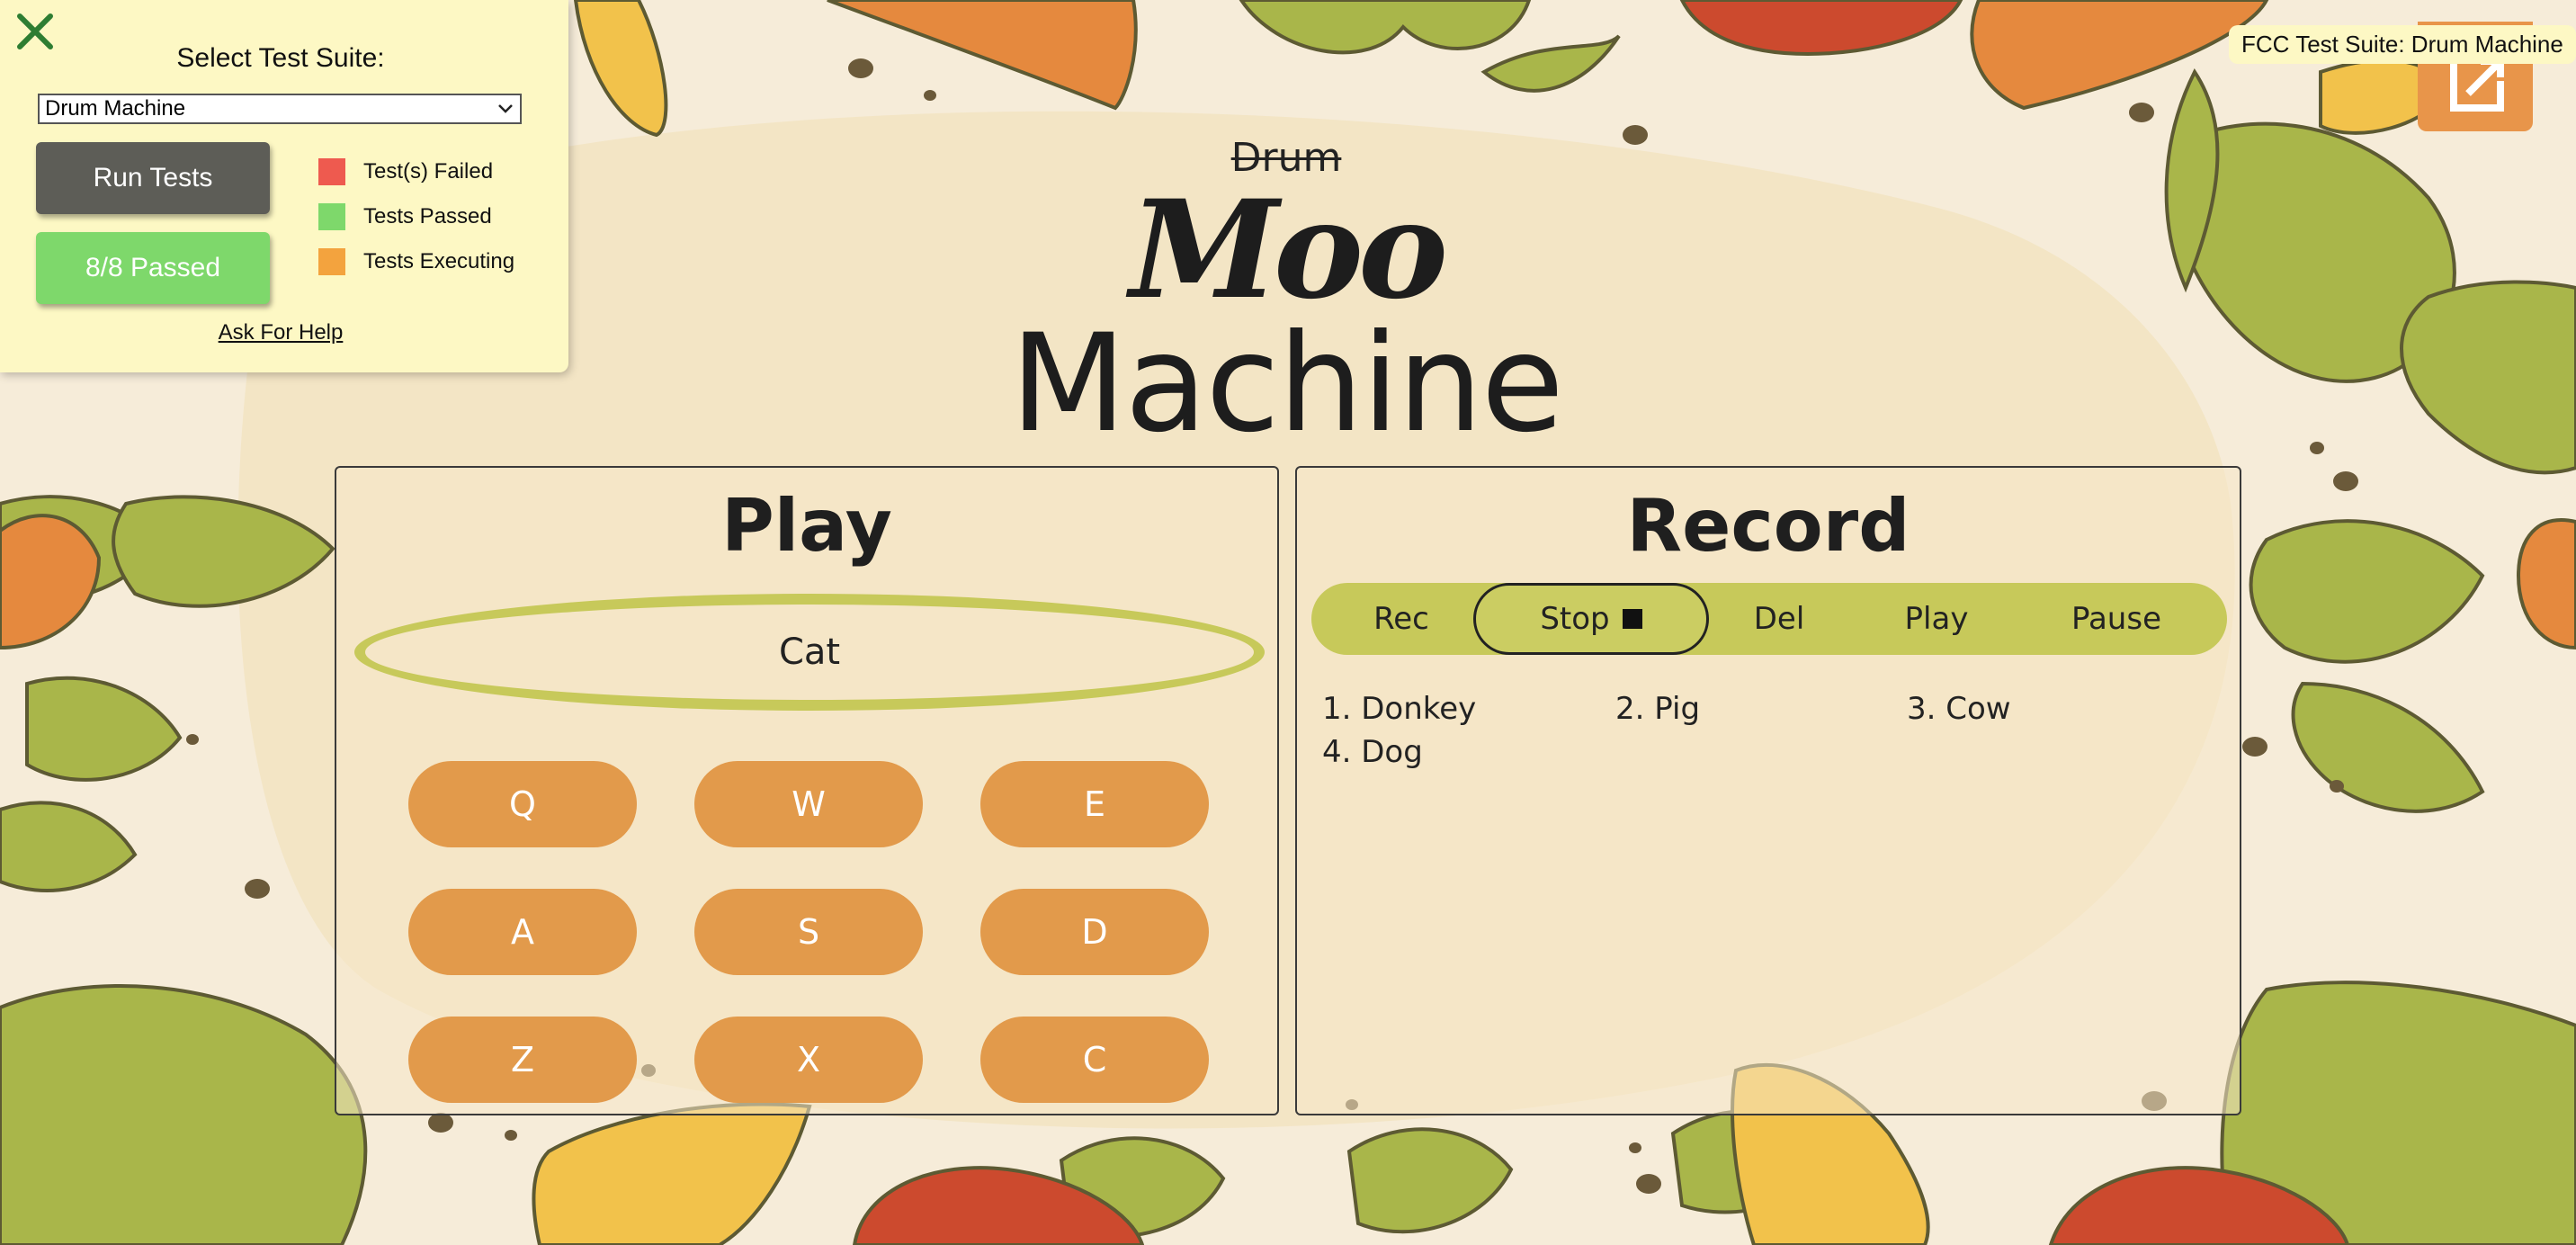 Image resolution: width=2576 pixels, height=1245 pixels. What do you see at coordinates (1959, 709) in the screenshot?
I see `sequence-item: 3. Cow` at bounding box center [1959, 709].